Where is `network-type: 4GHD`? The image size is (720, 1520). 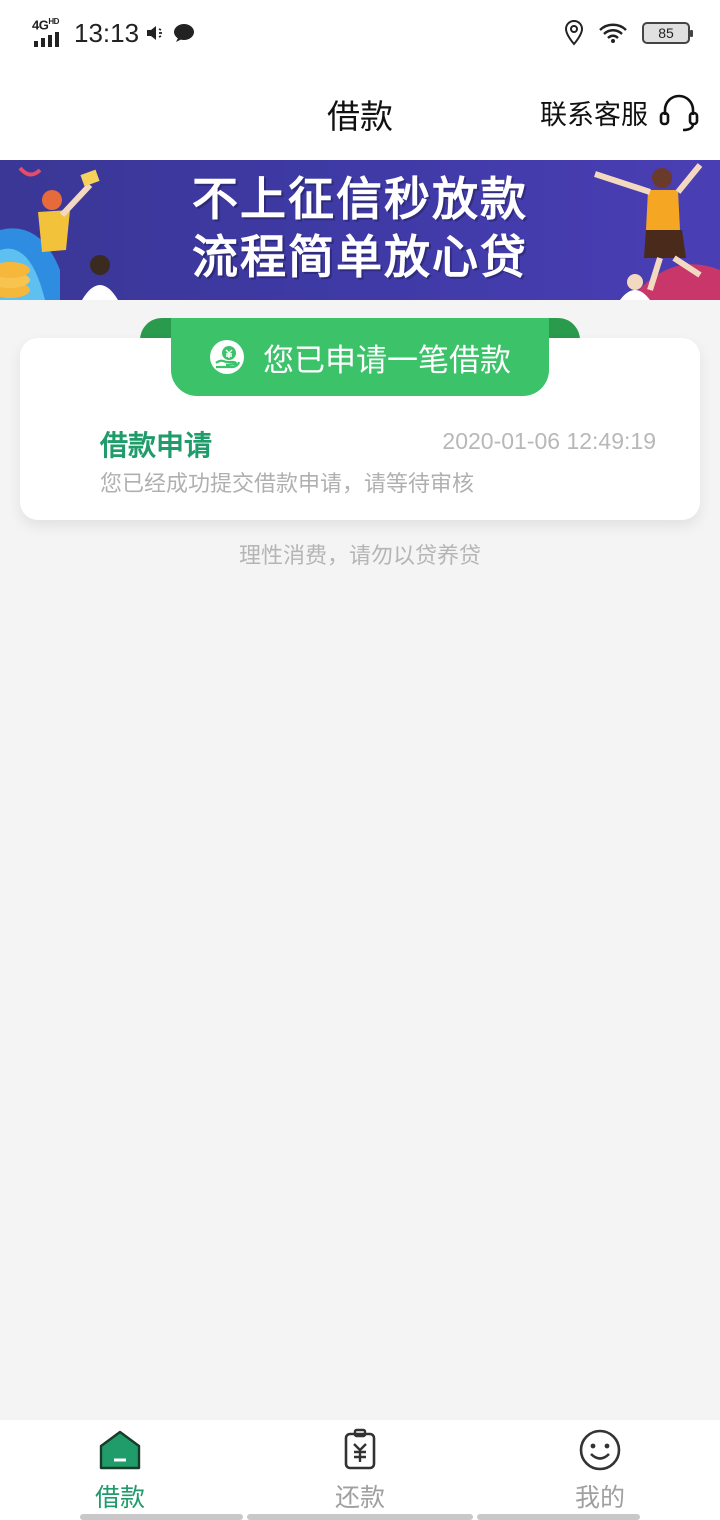
network-type: 4GHD is located at coordinates (45, 25).